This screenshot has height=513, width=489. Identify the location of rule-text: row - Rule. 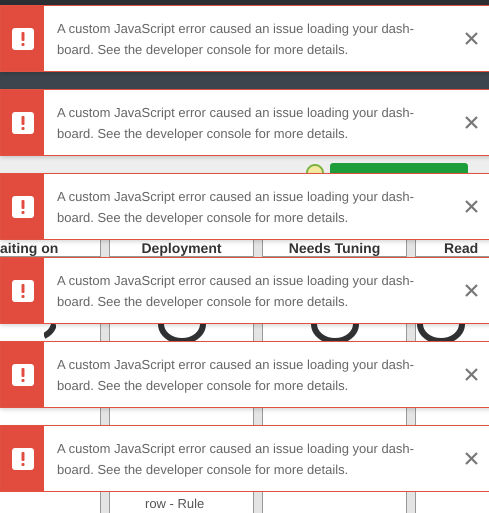
(174, 503).